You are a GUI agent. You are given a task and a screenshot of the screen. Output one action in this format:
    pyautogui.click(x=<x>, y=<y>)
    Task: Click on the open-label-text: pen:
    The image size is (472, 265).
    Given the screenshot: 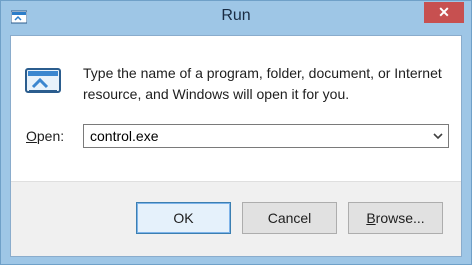 What is the action you would take?
    pyautogui.click(x=50, y=136)
    